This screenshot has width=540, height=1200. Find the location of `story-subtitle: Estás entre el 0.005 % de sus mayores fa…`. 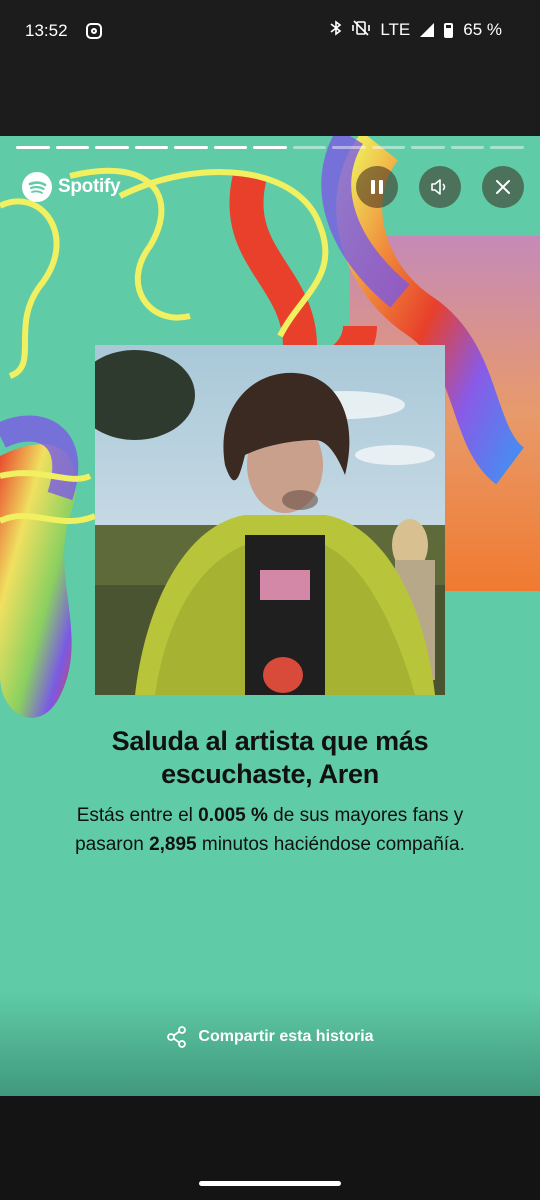

story-subtitle: Estás entre el 0.005 % de sus mayores fa… is located at coordinates (270, 830).